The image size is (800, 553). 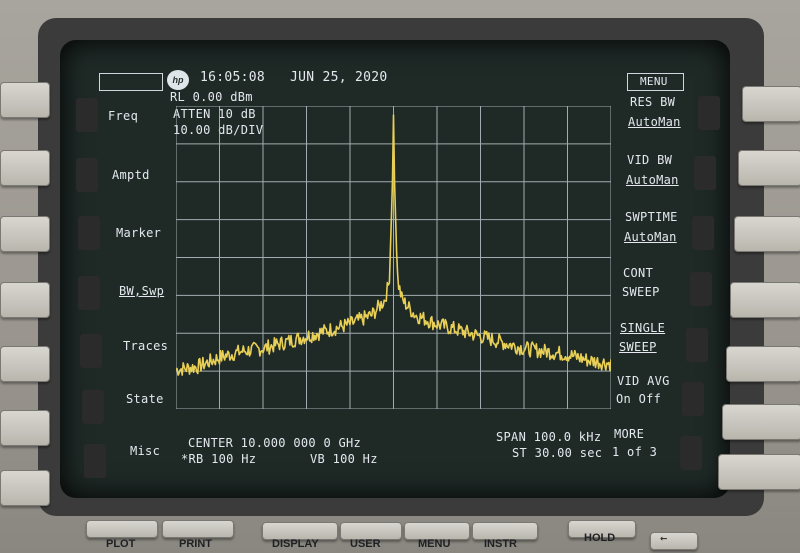 What do you see at coordinates (557, 453) in the screenshot?
I see `sweep-time: ST 30.00 sec` at bounding box center [557, 453].